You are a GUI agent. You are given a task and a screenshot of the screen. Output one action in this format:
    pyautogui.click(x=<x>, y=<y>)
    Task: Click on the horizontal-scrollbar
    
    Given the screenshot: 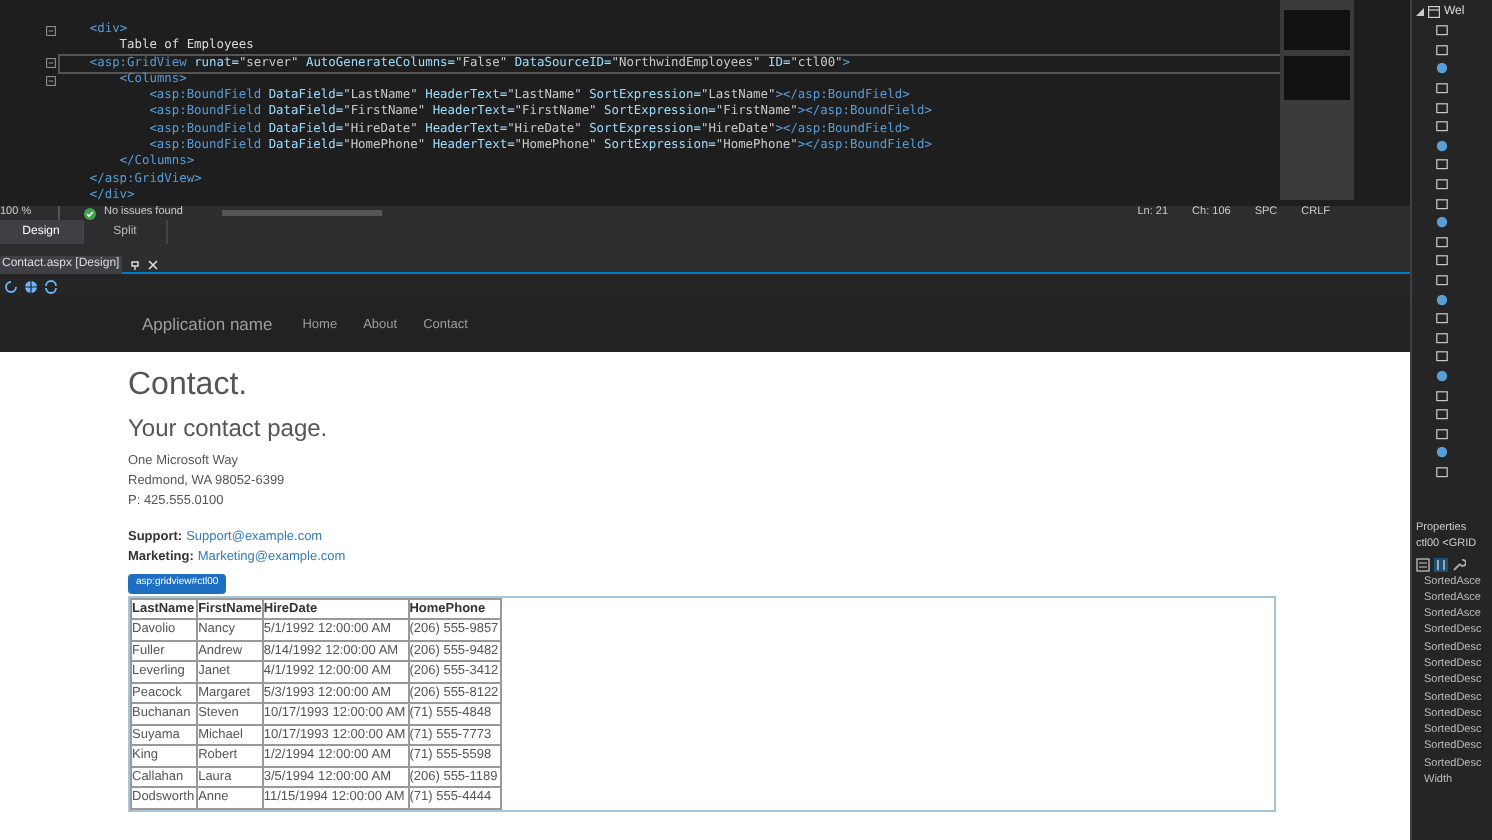 What is the action you would take?
    pyautogui.click(x=302, y=213)
    